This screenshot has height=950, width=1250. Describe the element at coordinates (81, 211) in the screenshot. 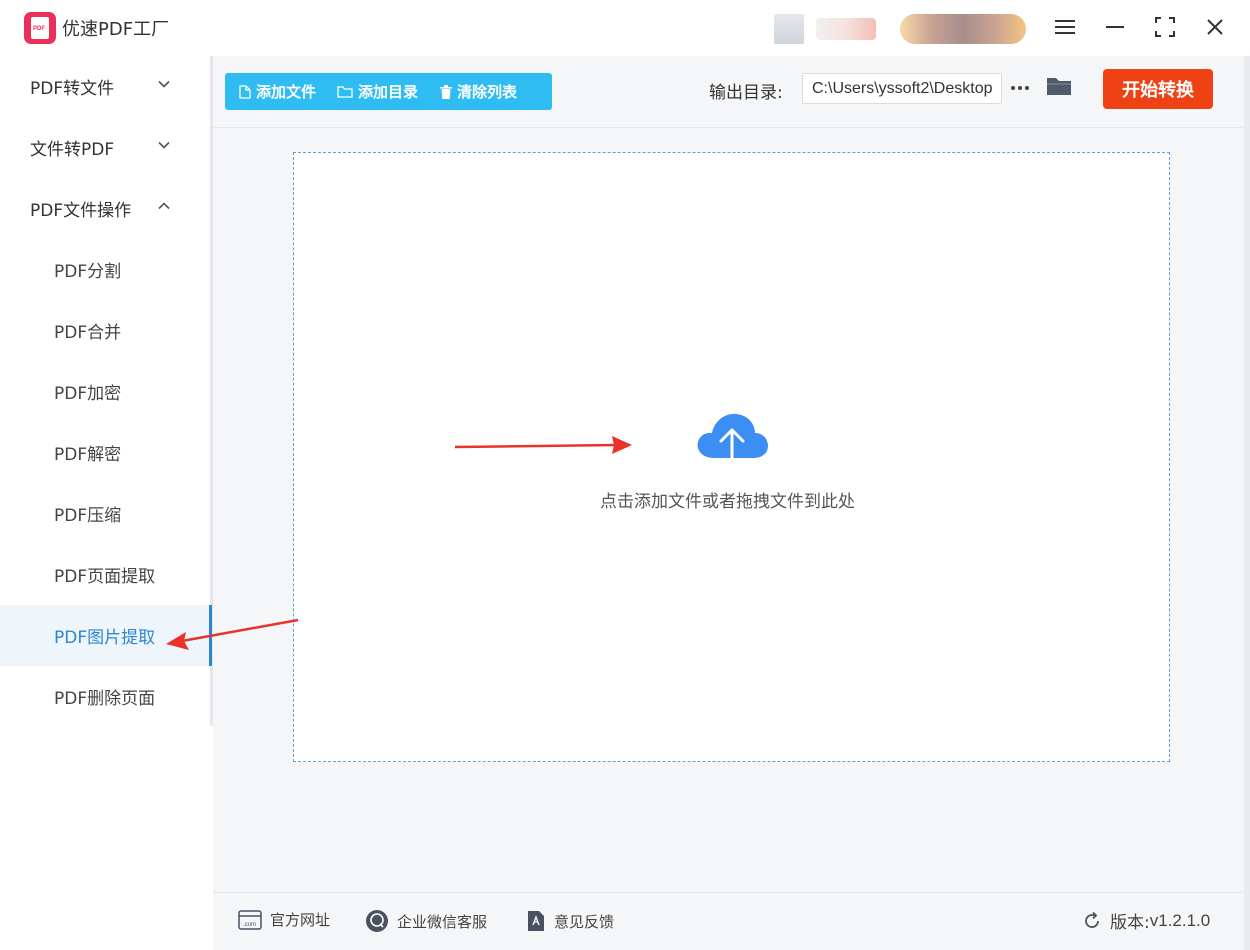

I see `sidebar-group-label: PDF文件操作` at that location.